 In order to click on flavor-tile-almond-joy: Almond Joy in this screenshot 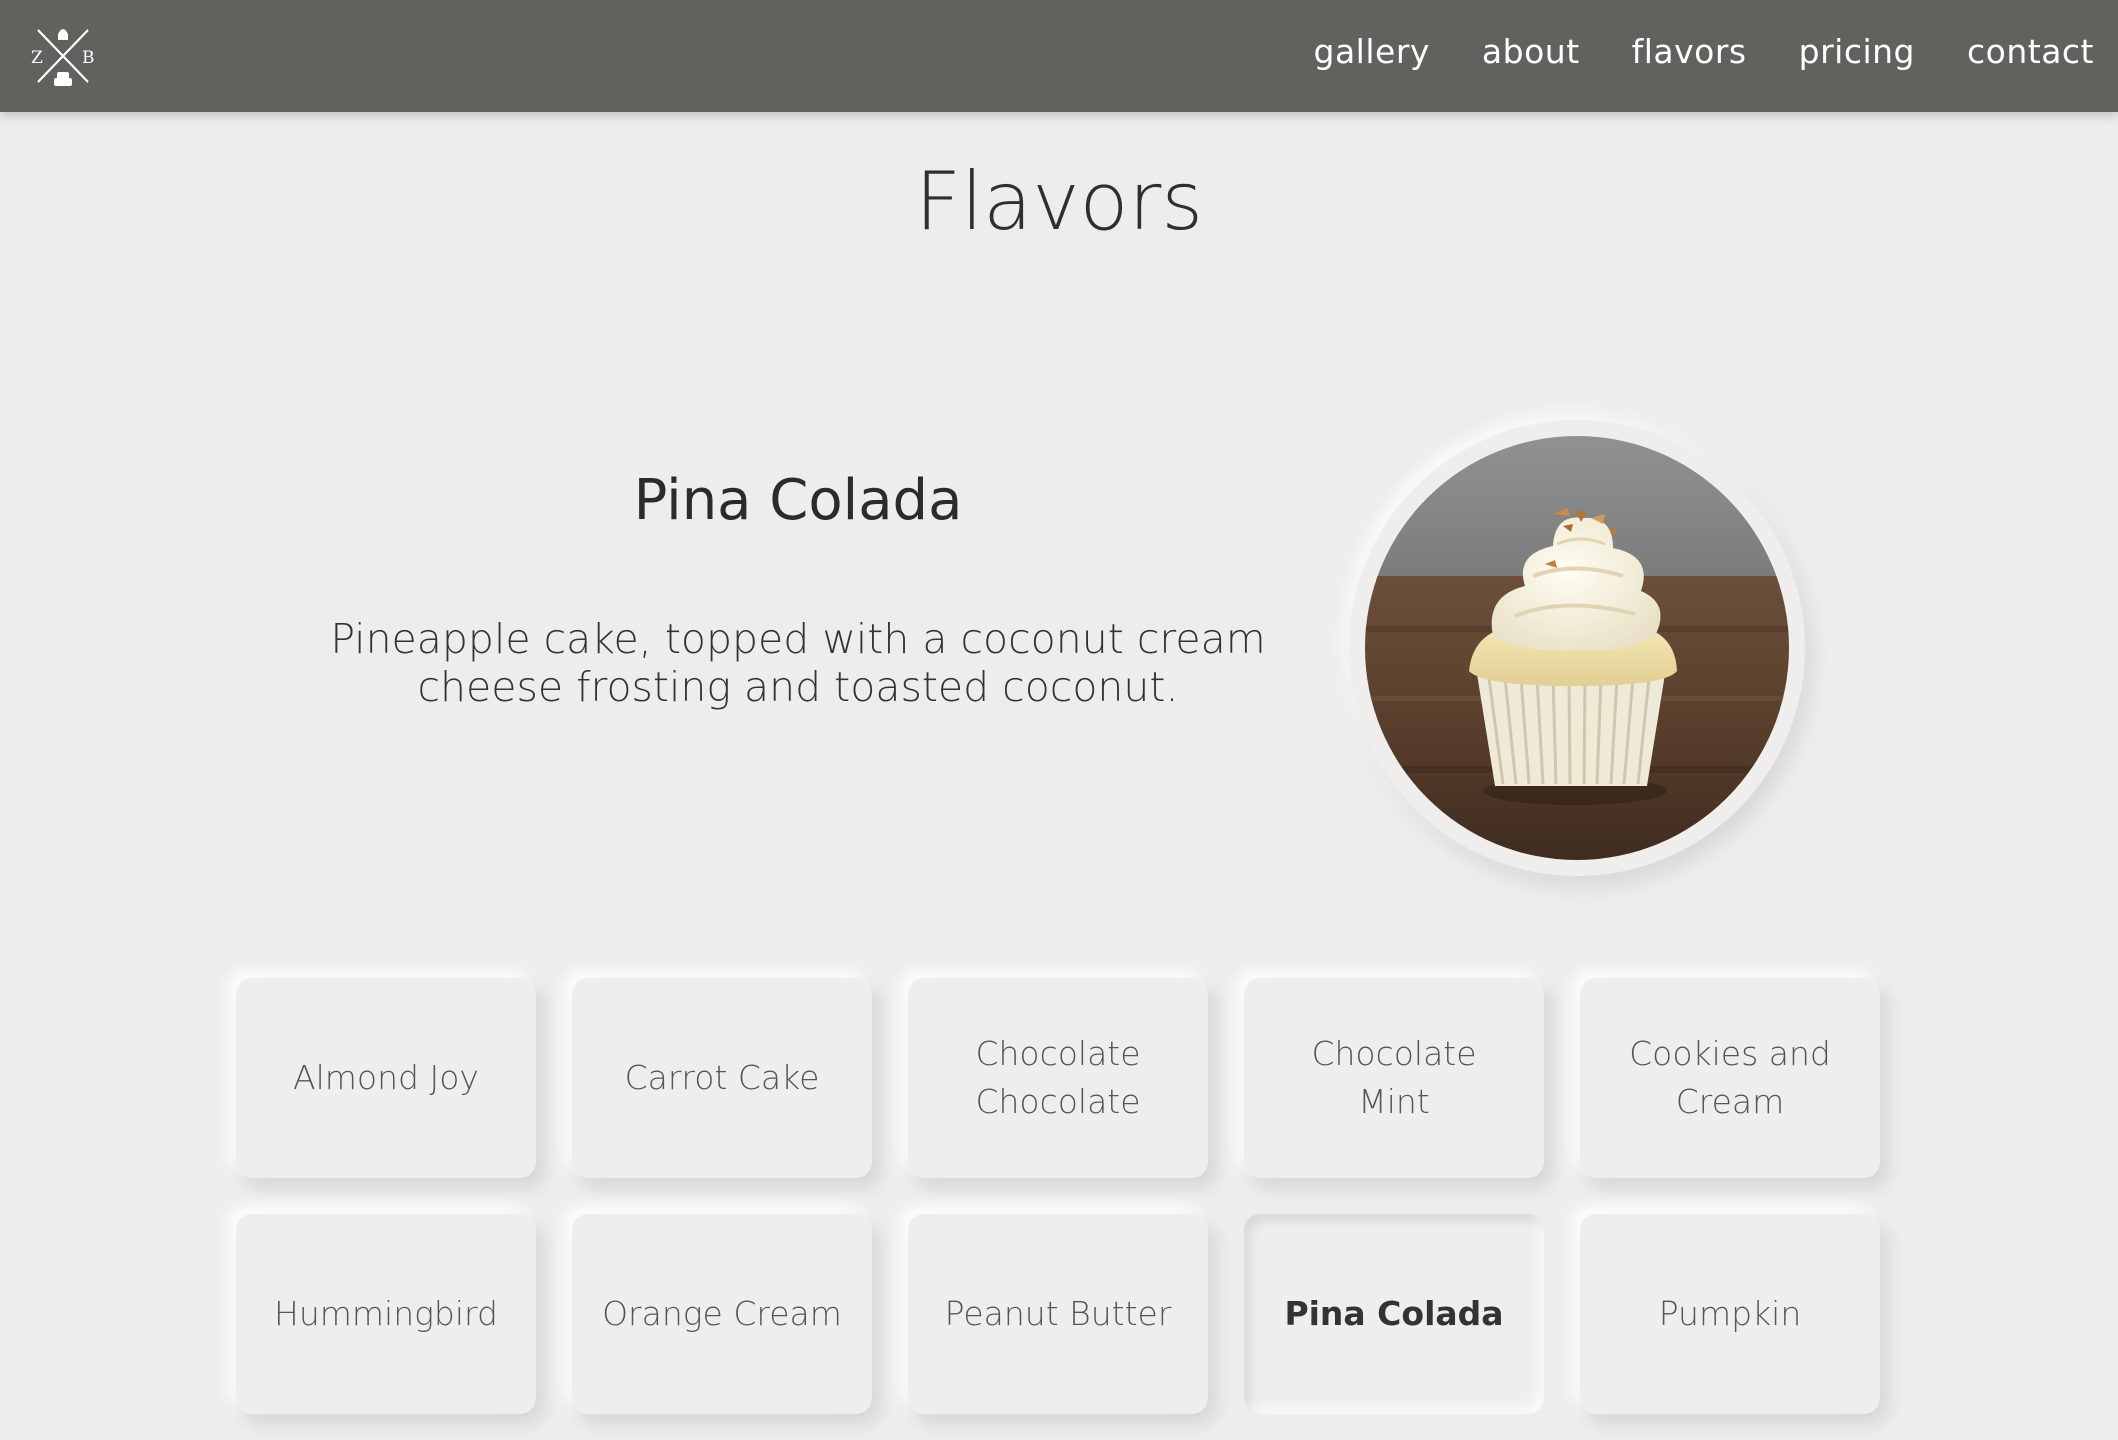, I will do `click(386, 1078)`.